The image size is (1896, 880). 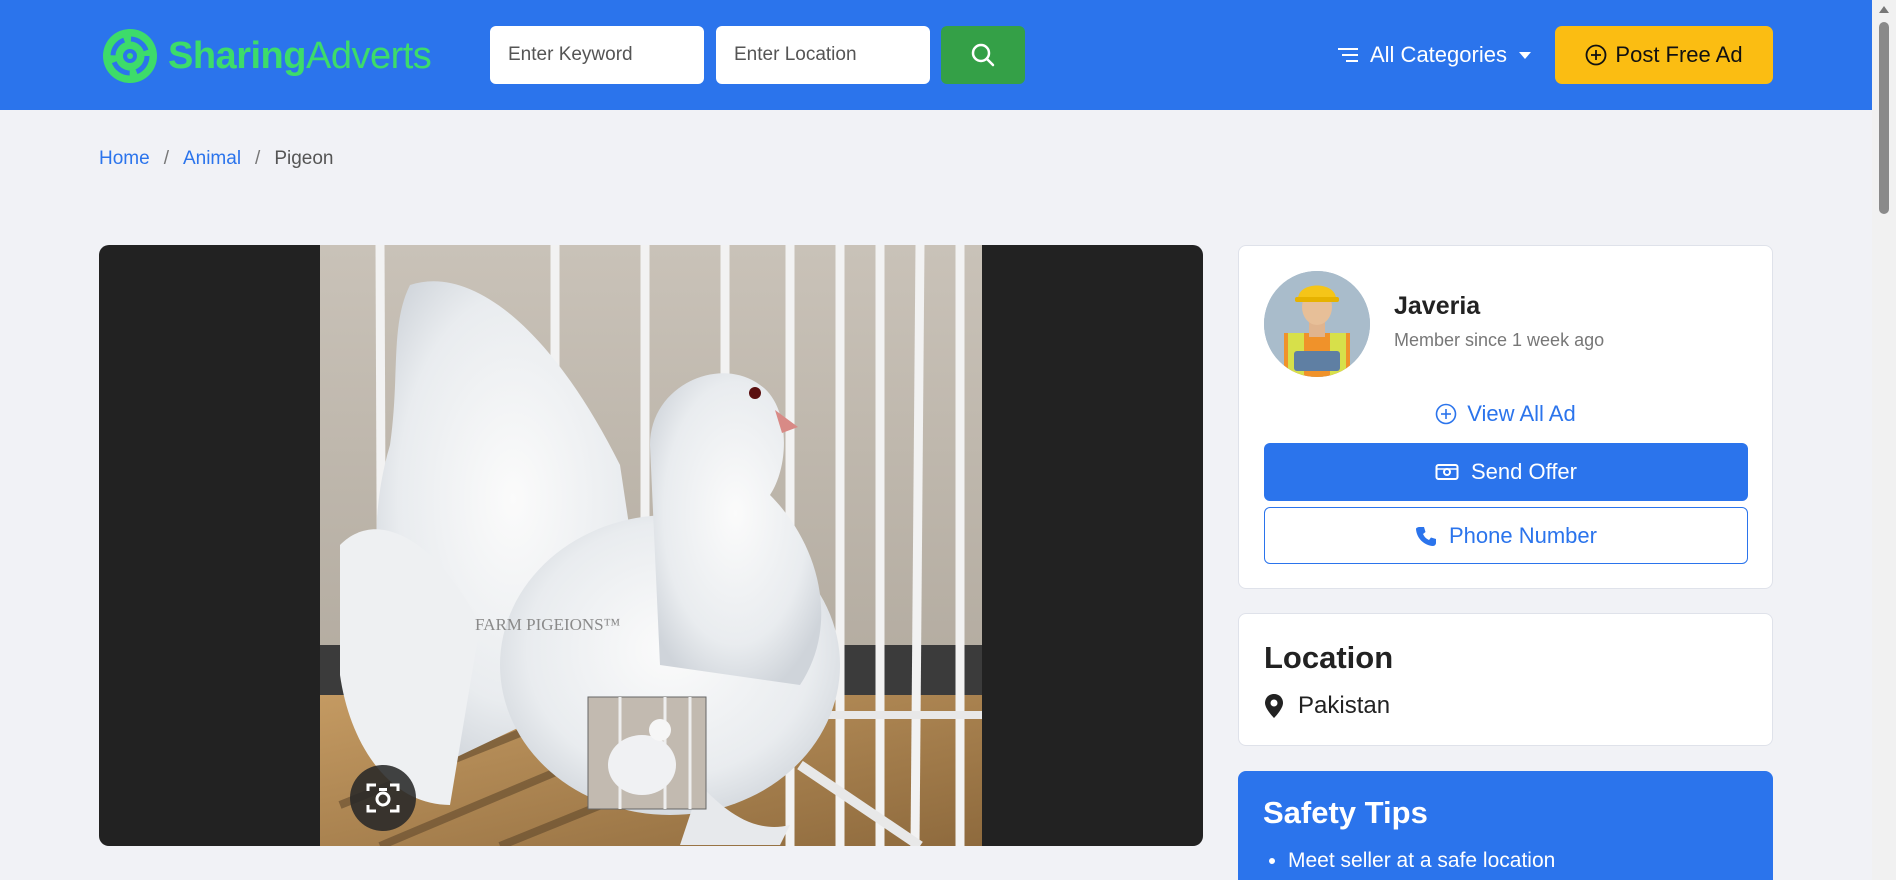 I want to click on breadcrumb-animal: Animal, so click(x=212, y=159).